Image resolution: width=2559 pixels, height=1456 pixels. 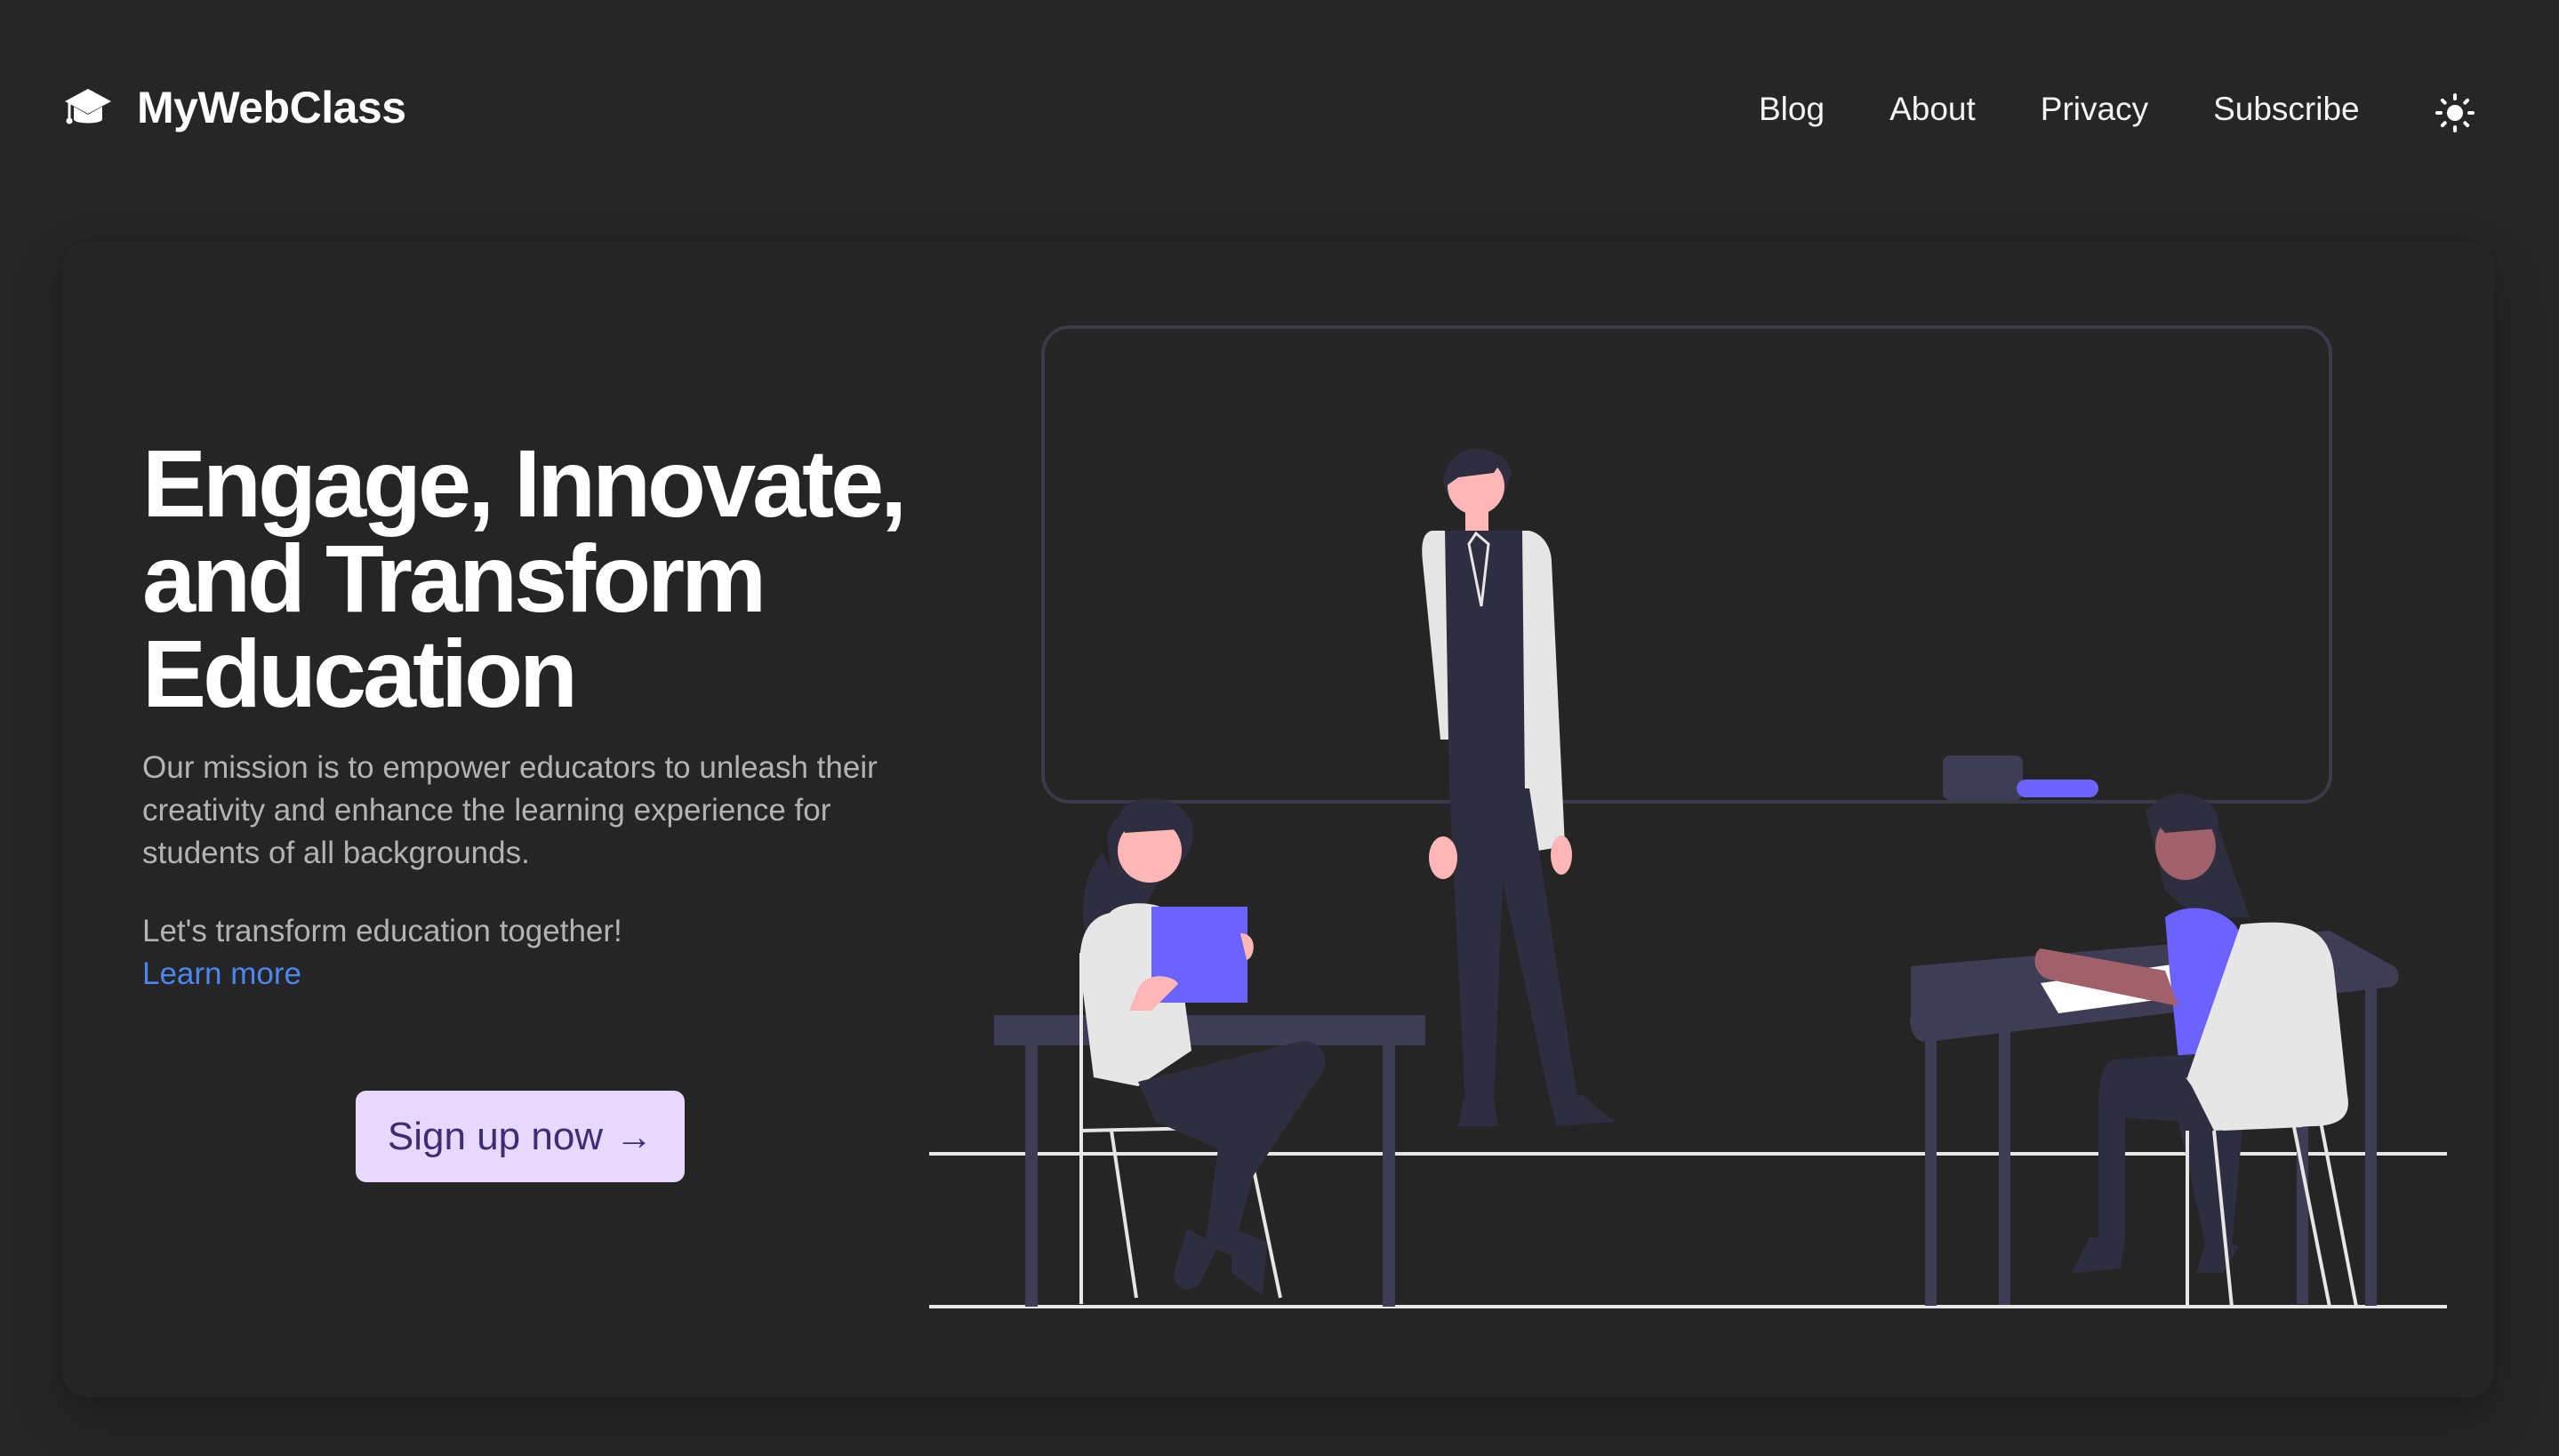 I want to click on sun-icon, so click(x=2455, y=112).